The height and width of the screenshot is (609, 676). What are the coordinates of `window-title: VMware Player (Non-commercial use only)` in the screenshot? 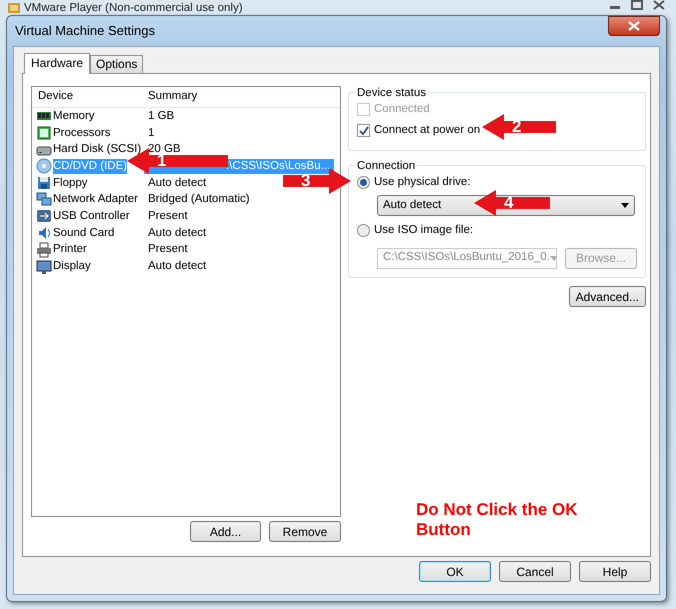 It's located at (133, 8).